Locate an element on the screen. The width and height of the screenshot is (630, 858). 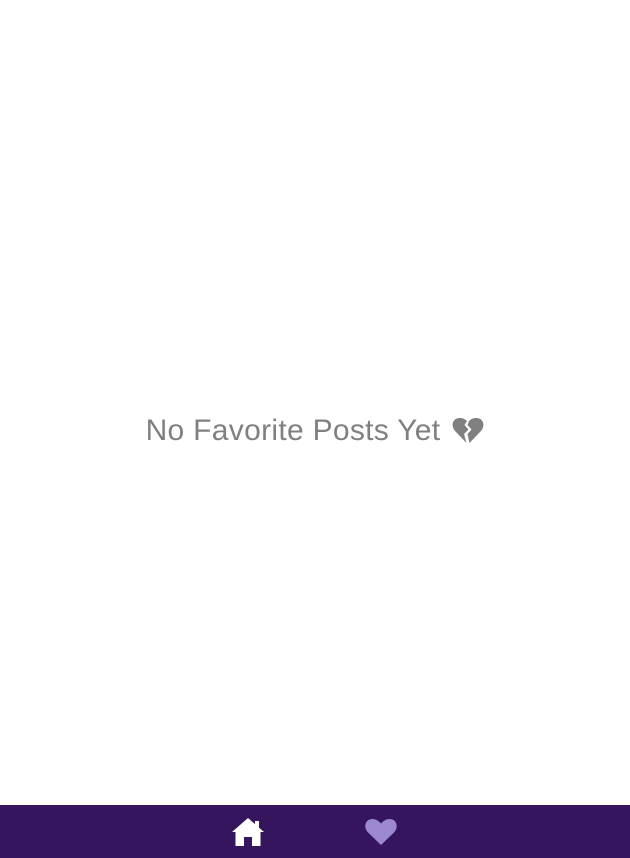
nav-favorites-button is located at coordinates (381, 831).